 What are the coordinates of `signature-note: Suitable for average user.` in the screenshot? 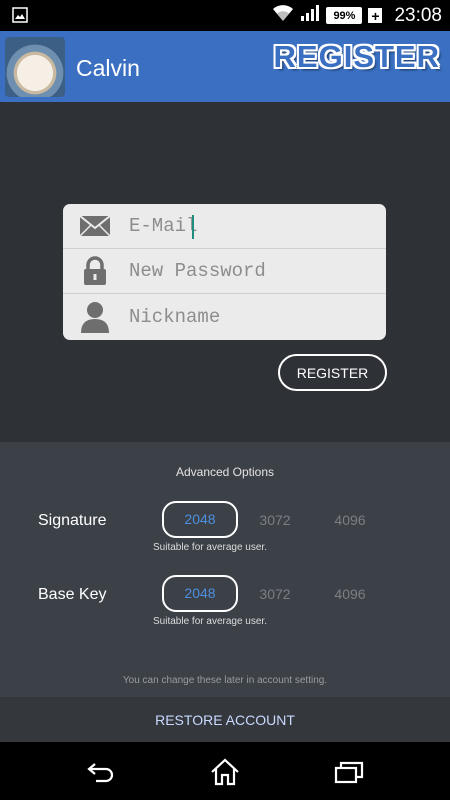 It's located at (210, 547).